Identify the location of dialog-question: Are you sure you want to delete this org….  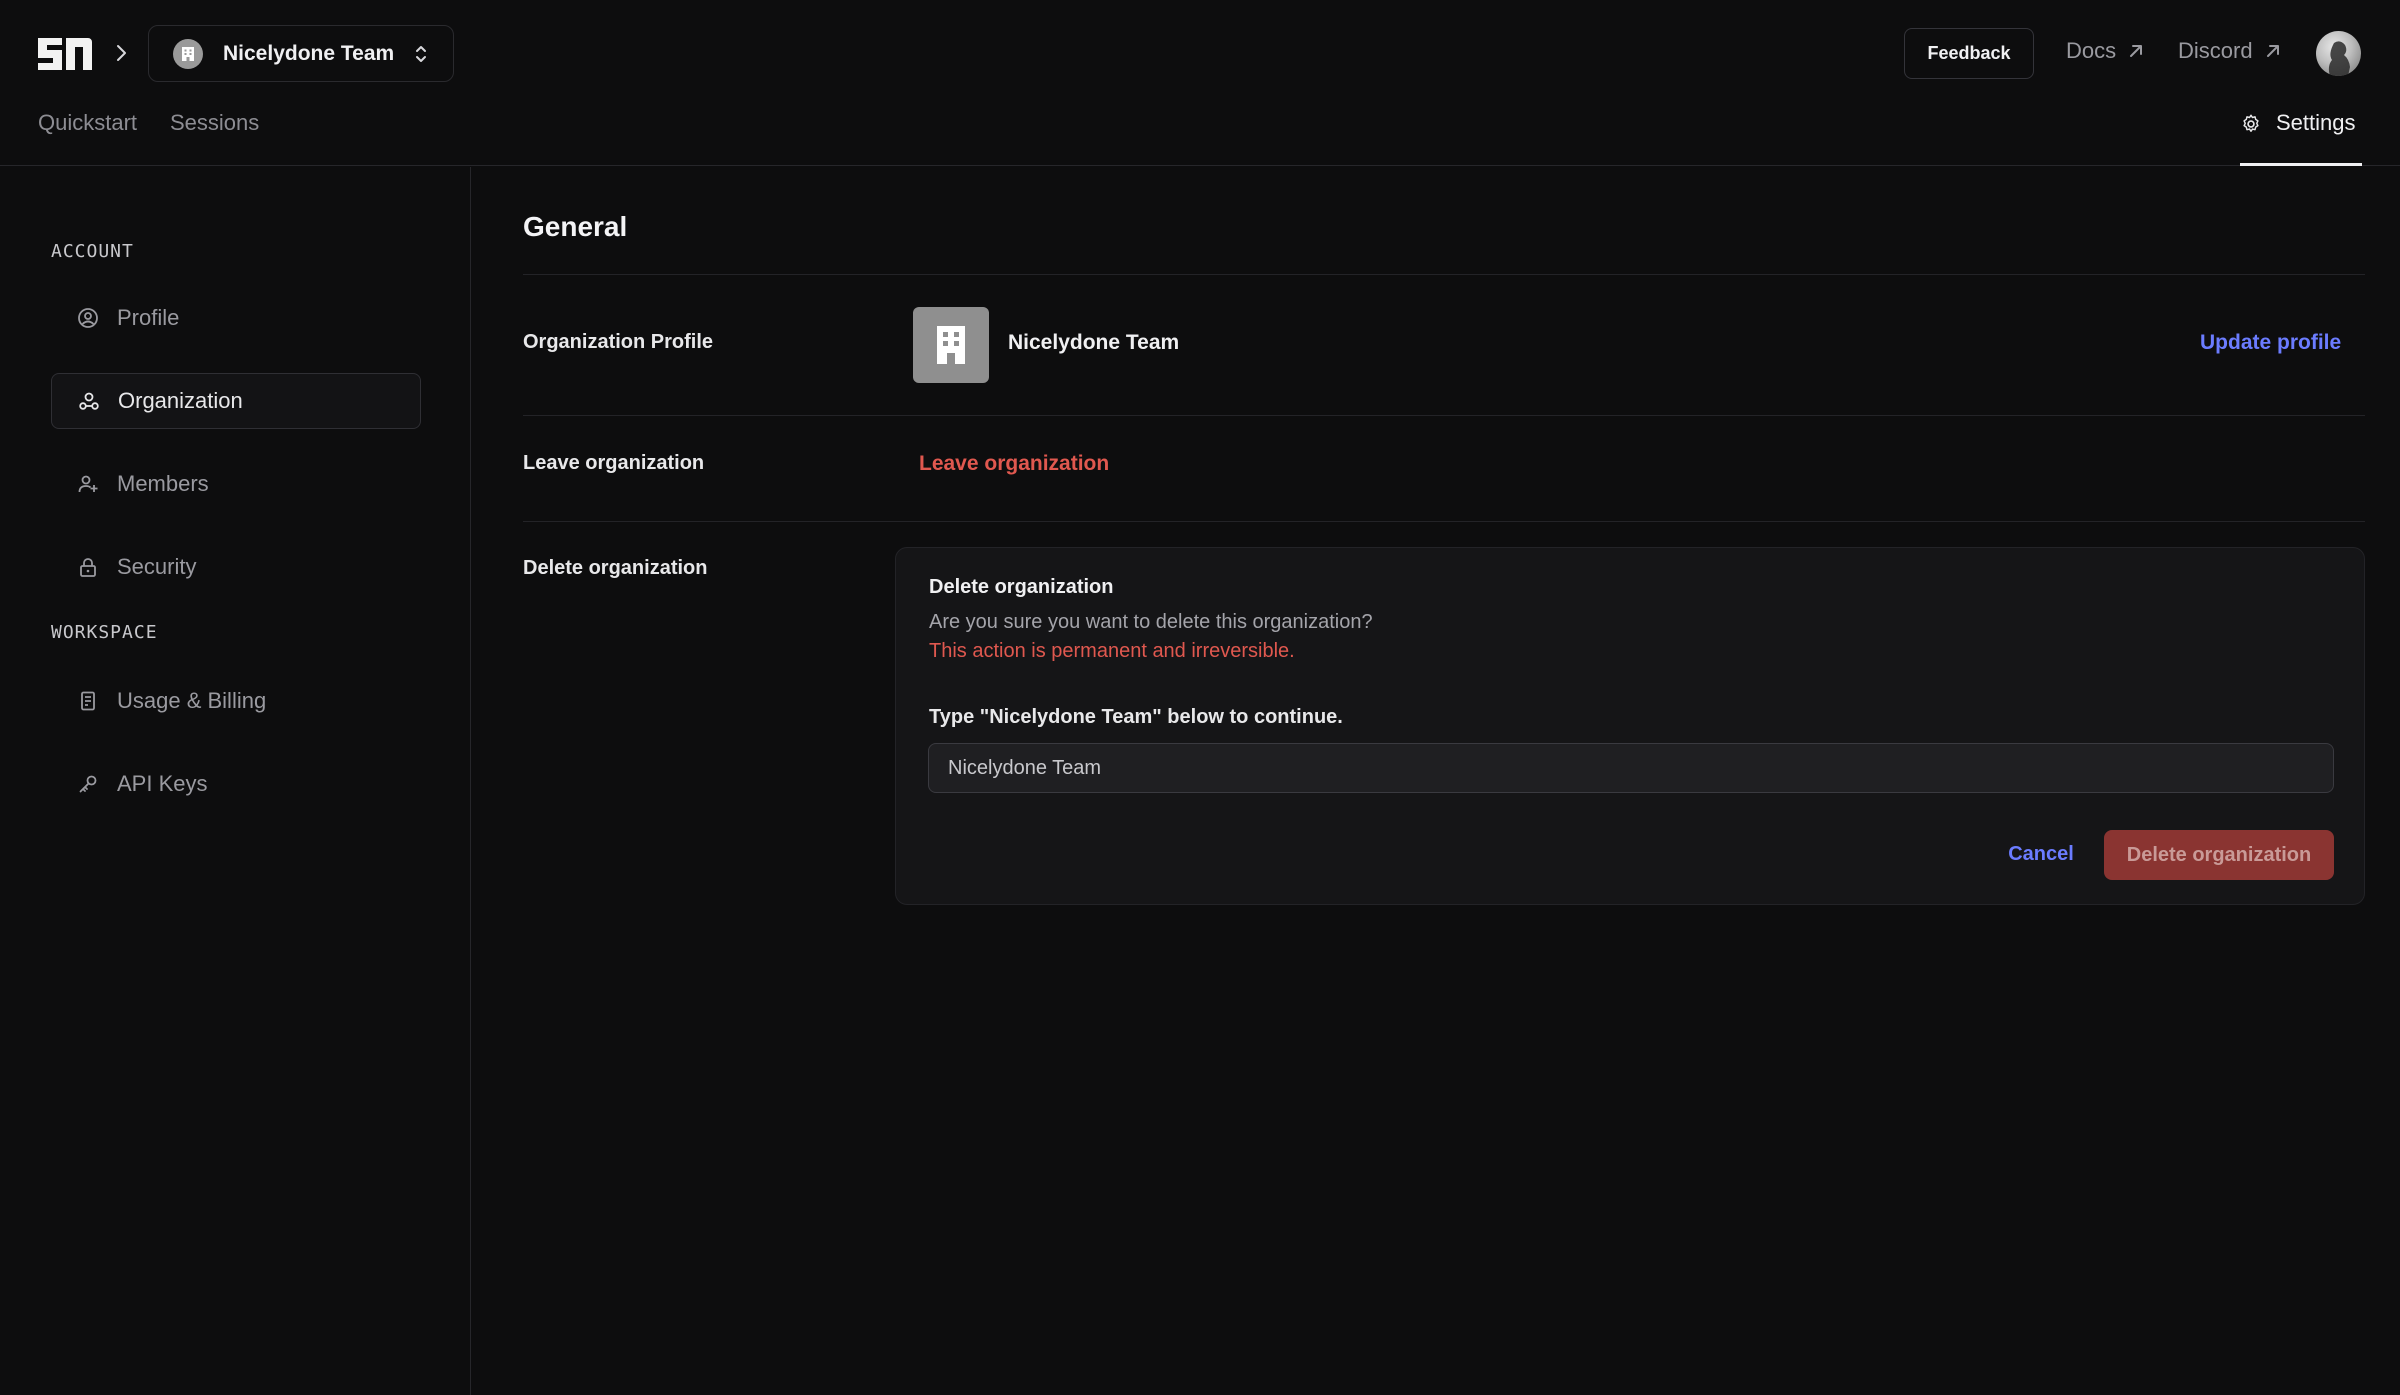
(1151, 622).